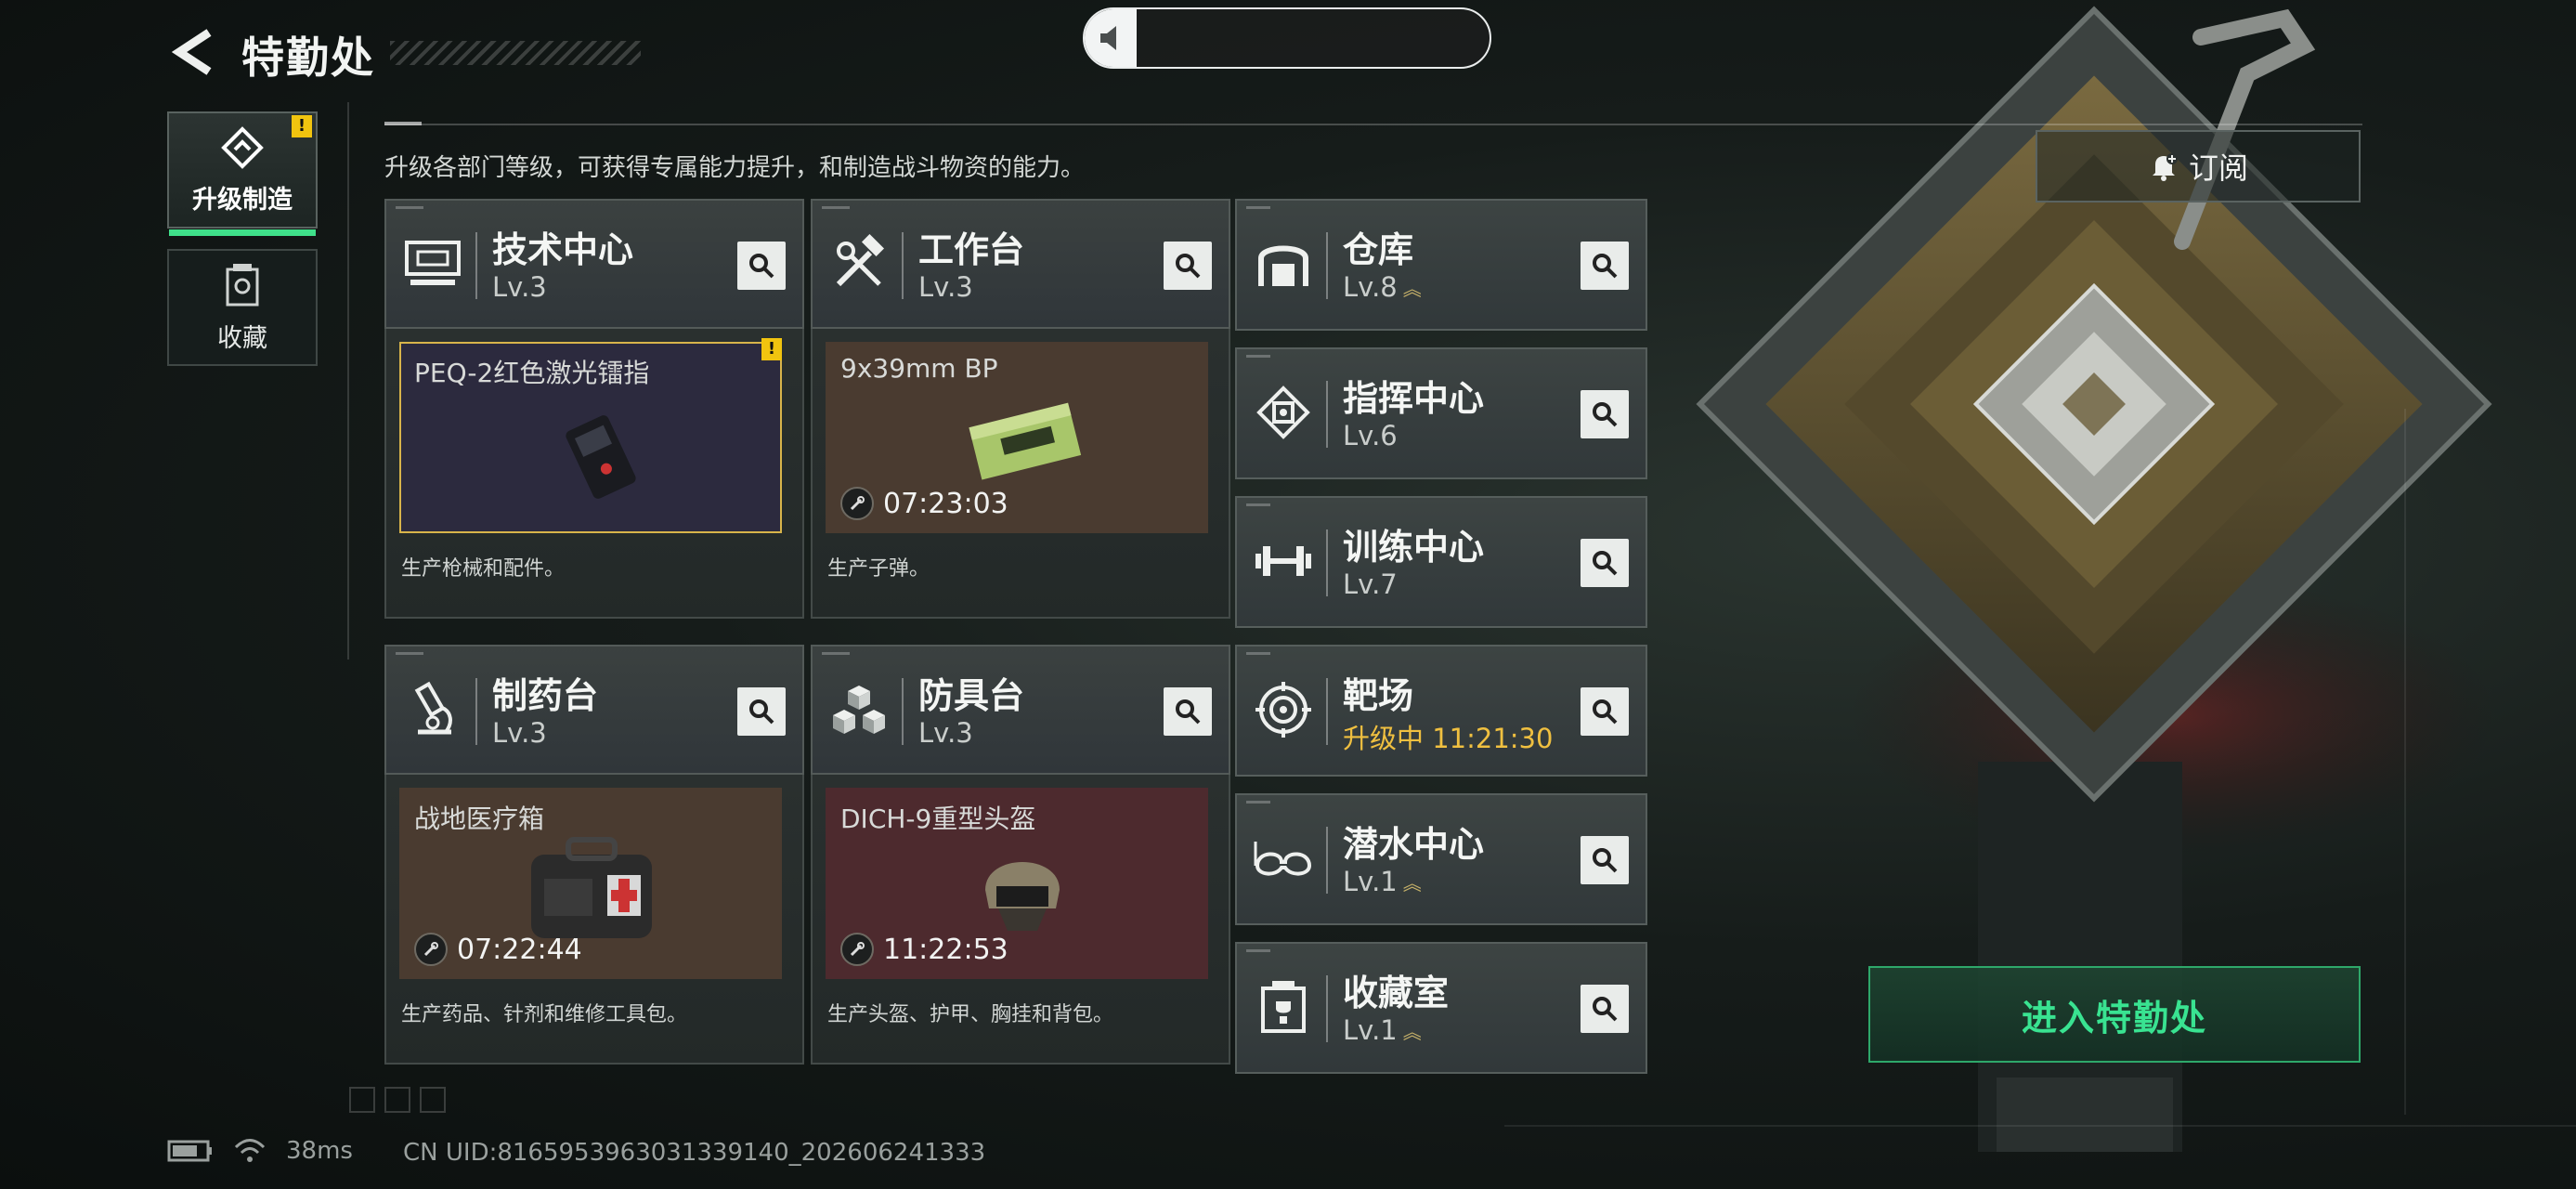  I want to click on header-divider-accent, so click(403, 123).